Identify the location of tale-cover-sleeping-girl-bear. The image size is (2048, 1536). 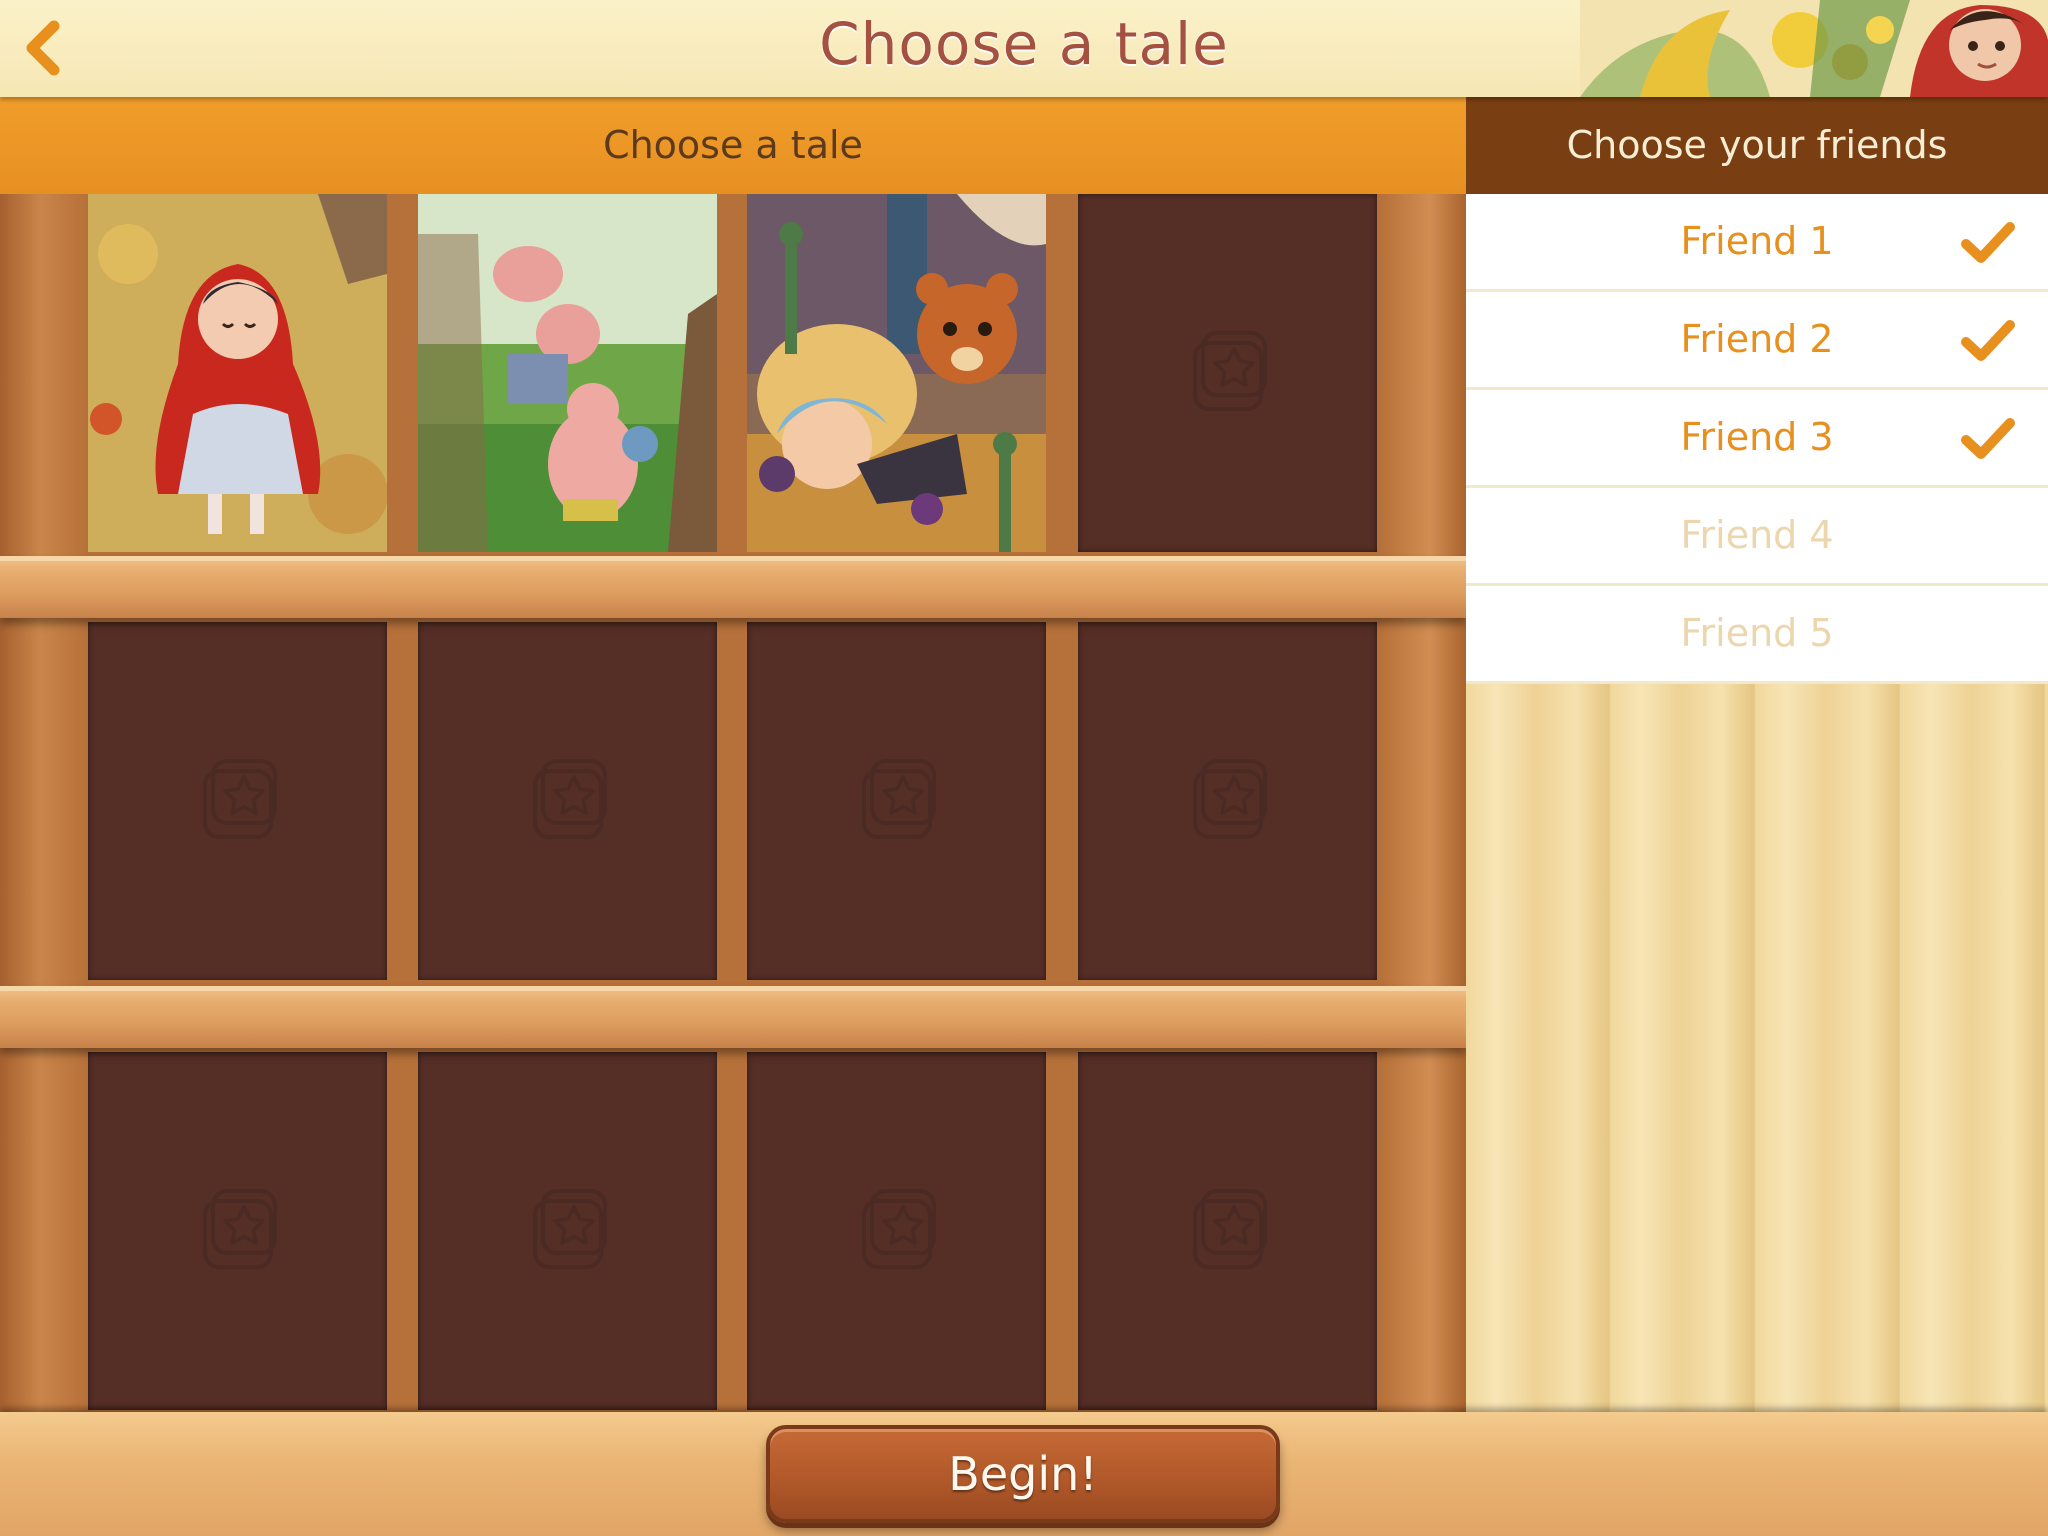
(896, 373).